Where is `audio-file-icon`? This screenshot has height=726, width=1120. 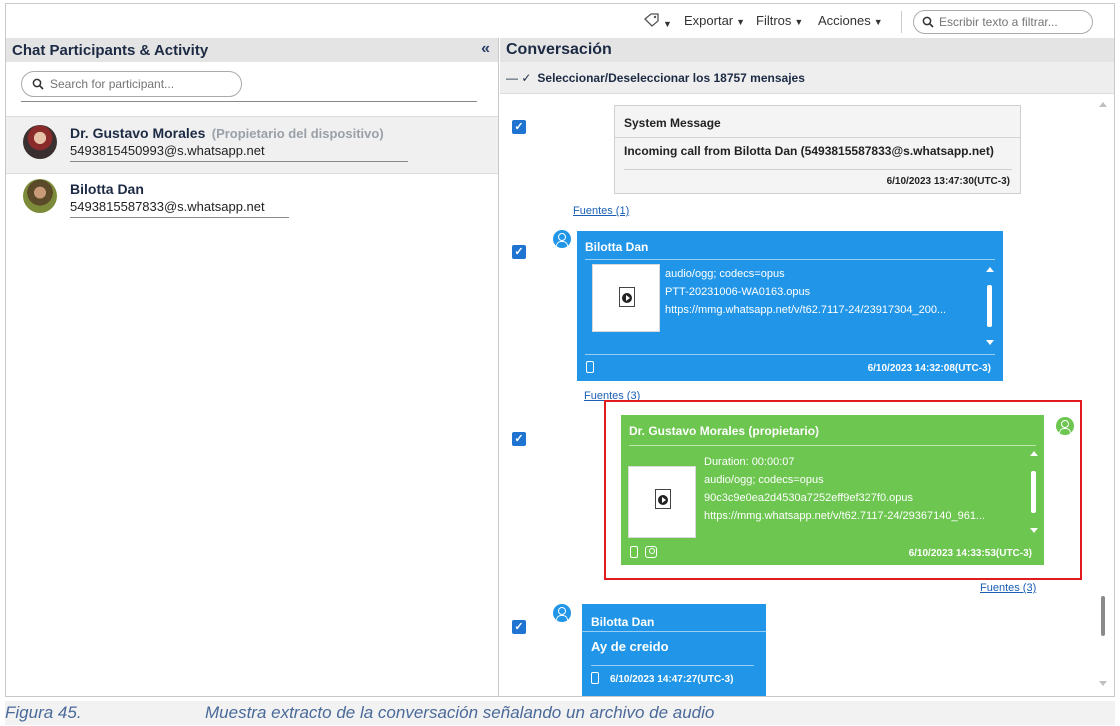 audio-file-icon is located at coordinates (627, 297).